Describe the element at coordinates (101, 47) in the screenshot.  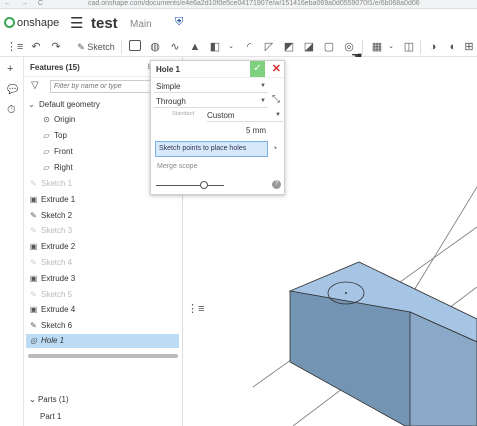
I see `sketch-button-label: Sketch` at that location.